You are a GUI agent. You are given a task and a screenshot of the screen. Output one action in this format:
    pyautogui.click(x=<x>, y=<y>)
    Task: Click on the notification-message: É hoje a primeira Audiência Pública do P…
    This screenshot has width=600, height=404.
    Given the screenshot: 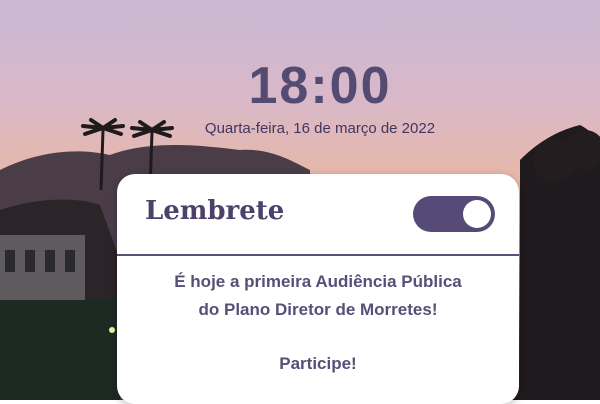 What is the action you would take?
    pyautogui.click(x=318, y=296)
    